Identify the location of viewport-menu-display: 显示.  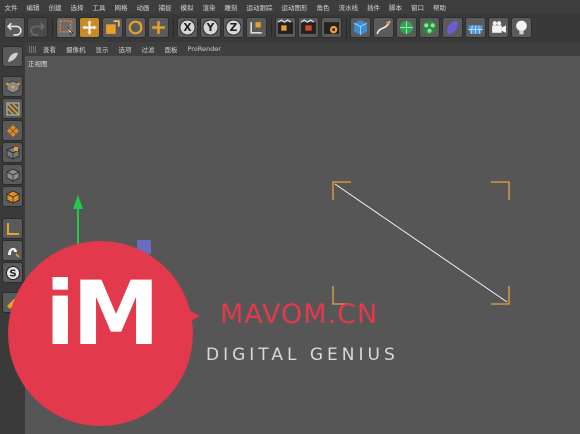
(102, 49).